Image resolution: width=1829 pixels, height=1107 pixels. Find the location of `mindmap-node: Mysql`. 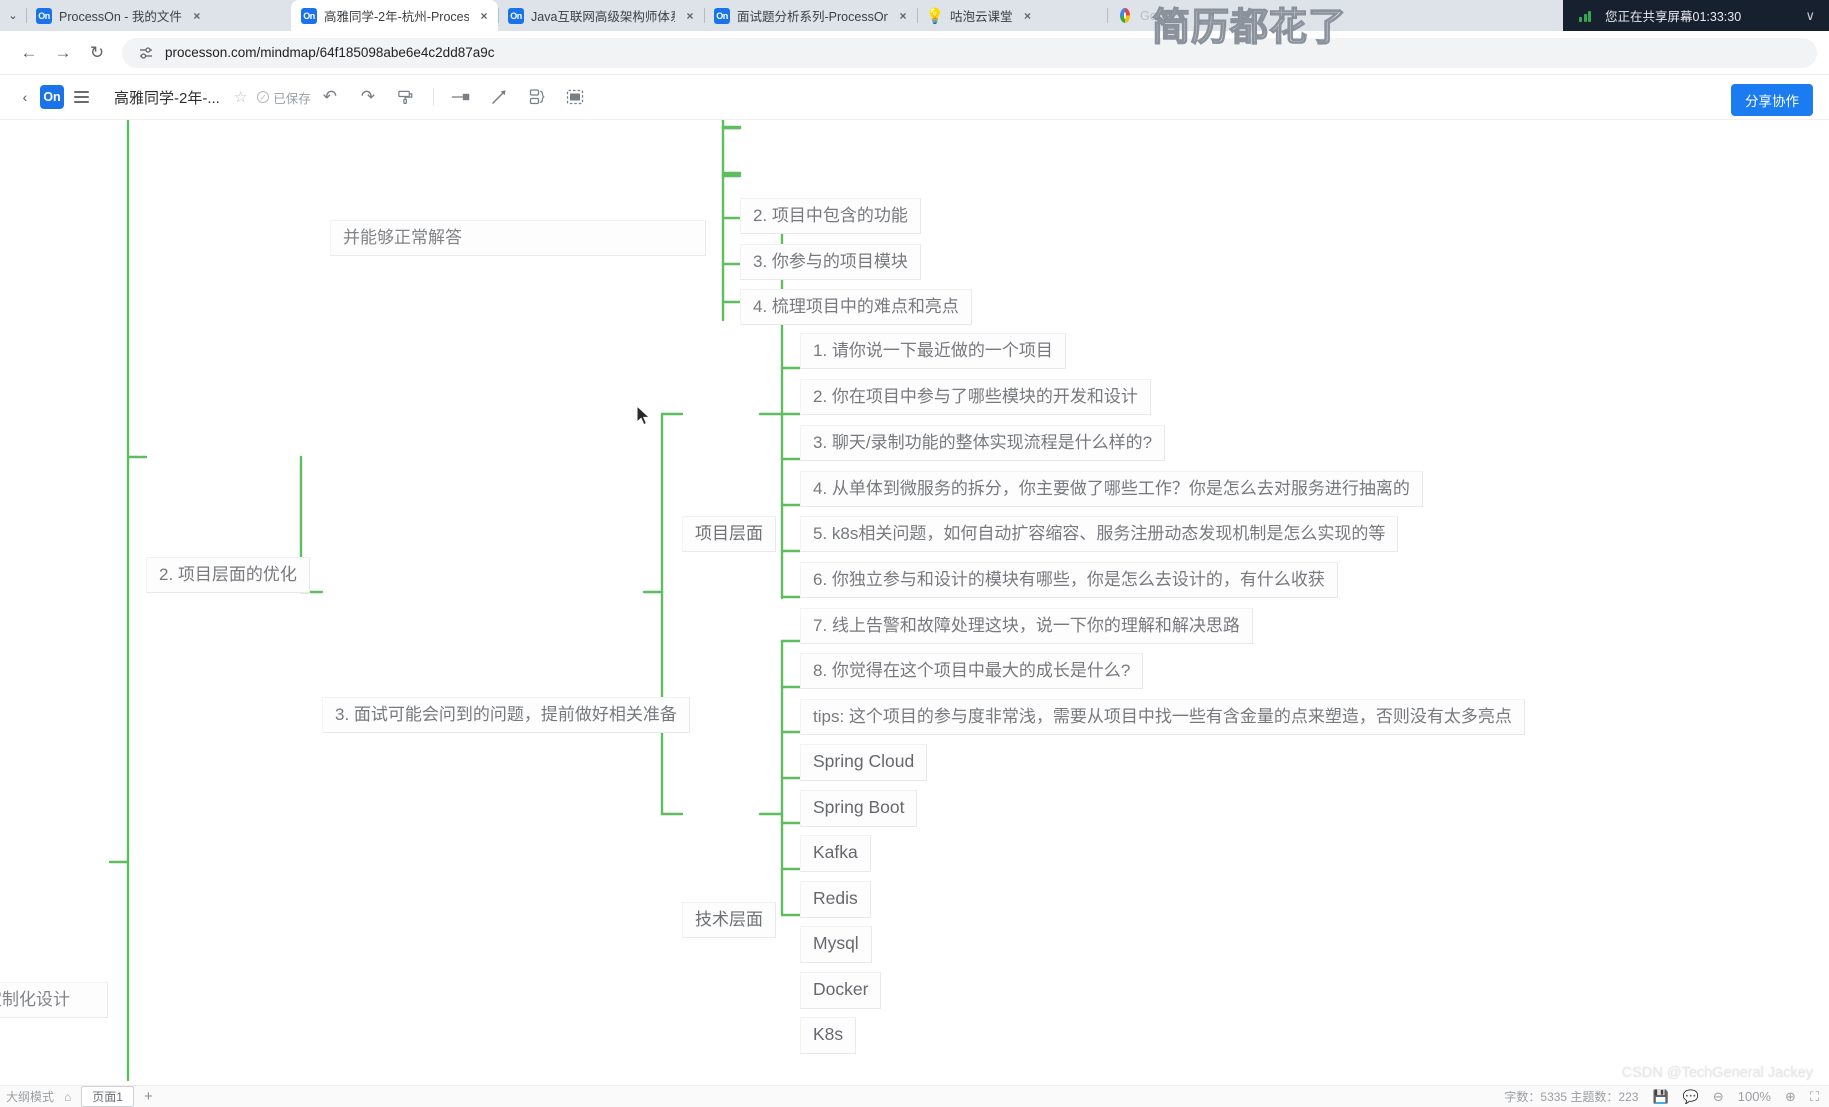

mindmap-node: Mysql is located at coordinates (836, 944).